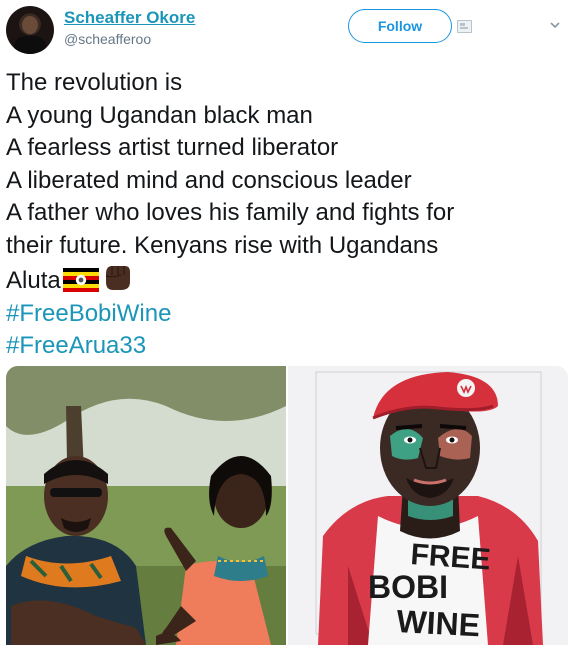 Image resolution: width=572 pixels, height=645 pixels. What do you see at coordinates (222, 245) in the screenshot?
I see `tweet-line: their future. Kenyans rise with Ugandans` at bounding box center [222, 245].